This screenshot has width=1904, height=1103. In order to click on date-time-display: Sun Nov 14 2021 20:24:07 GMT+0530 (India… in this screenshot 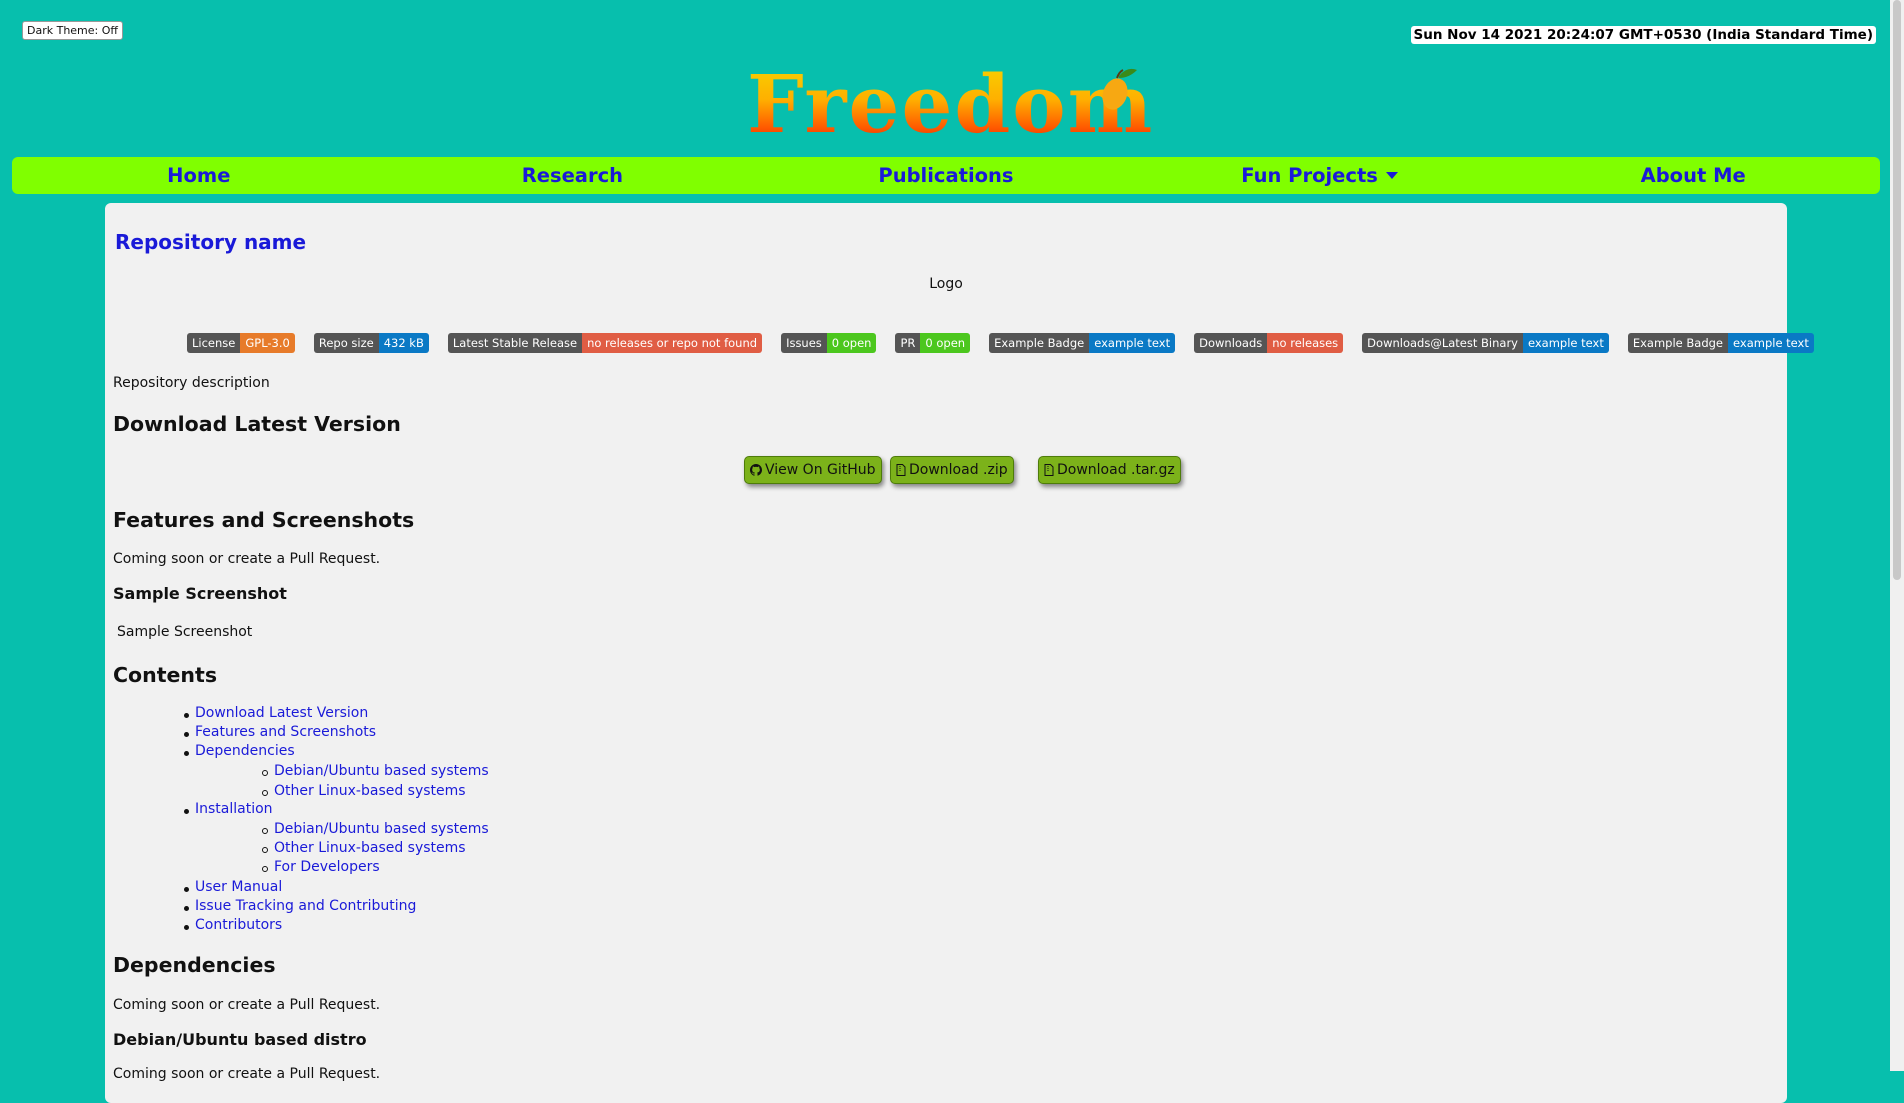, I will do `click(1643, 35)`.